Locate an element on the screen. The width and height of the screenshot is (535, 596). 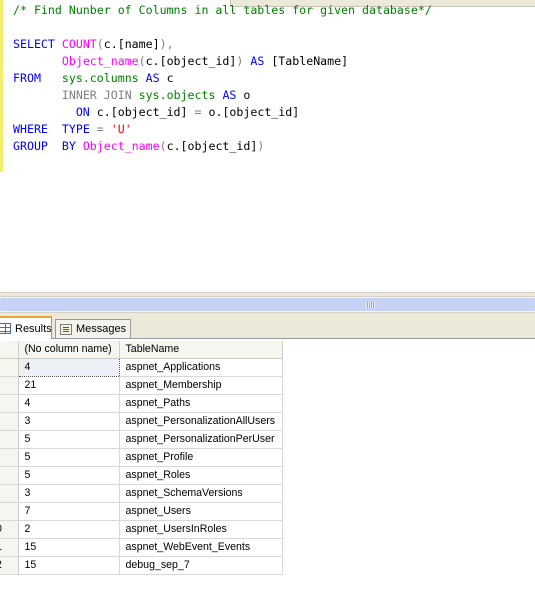
row-header: 0 is located at coordinates (9, 529).